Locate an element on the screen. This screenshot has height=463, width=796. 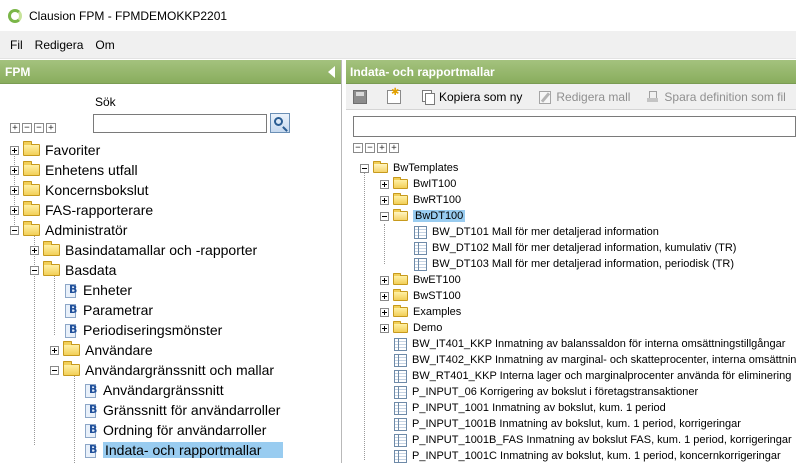
template-tree-controls: − − + + is located at coordinates (376, 148).